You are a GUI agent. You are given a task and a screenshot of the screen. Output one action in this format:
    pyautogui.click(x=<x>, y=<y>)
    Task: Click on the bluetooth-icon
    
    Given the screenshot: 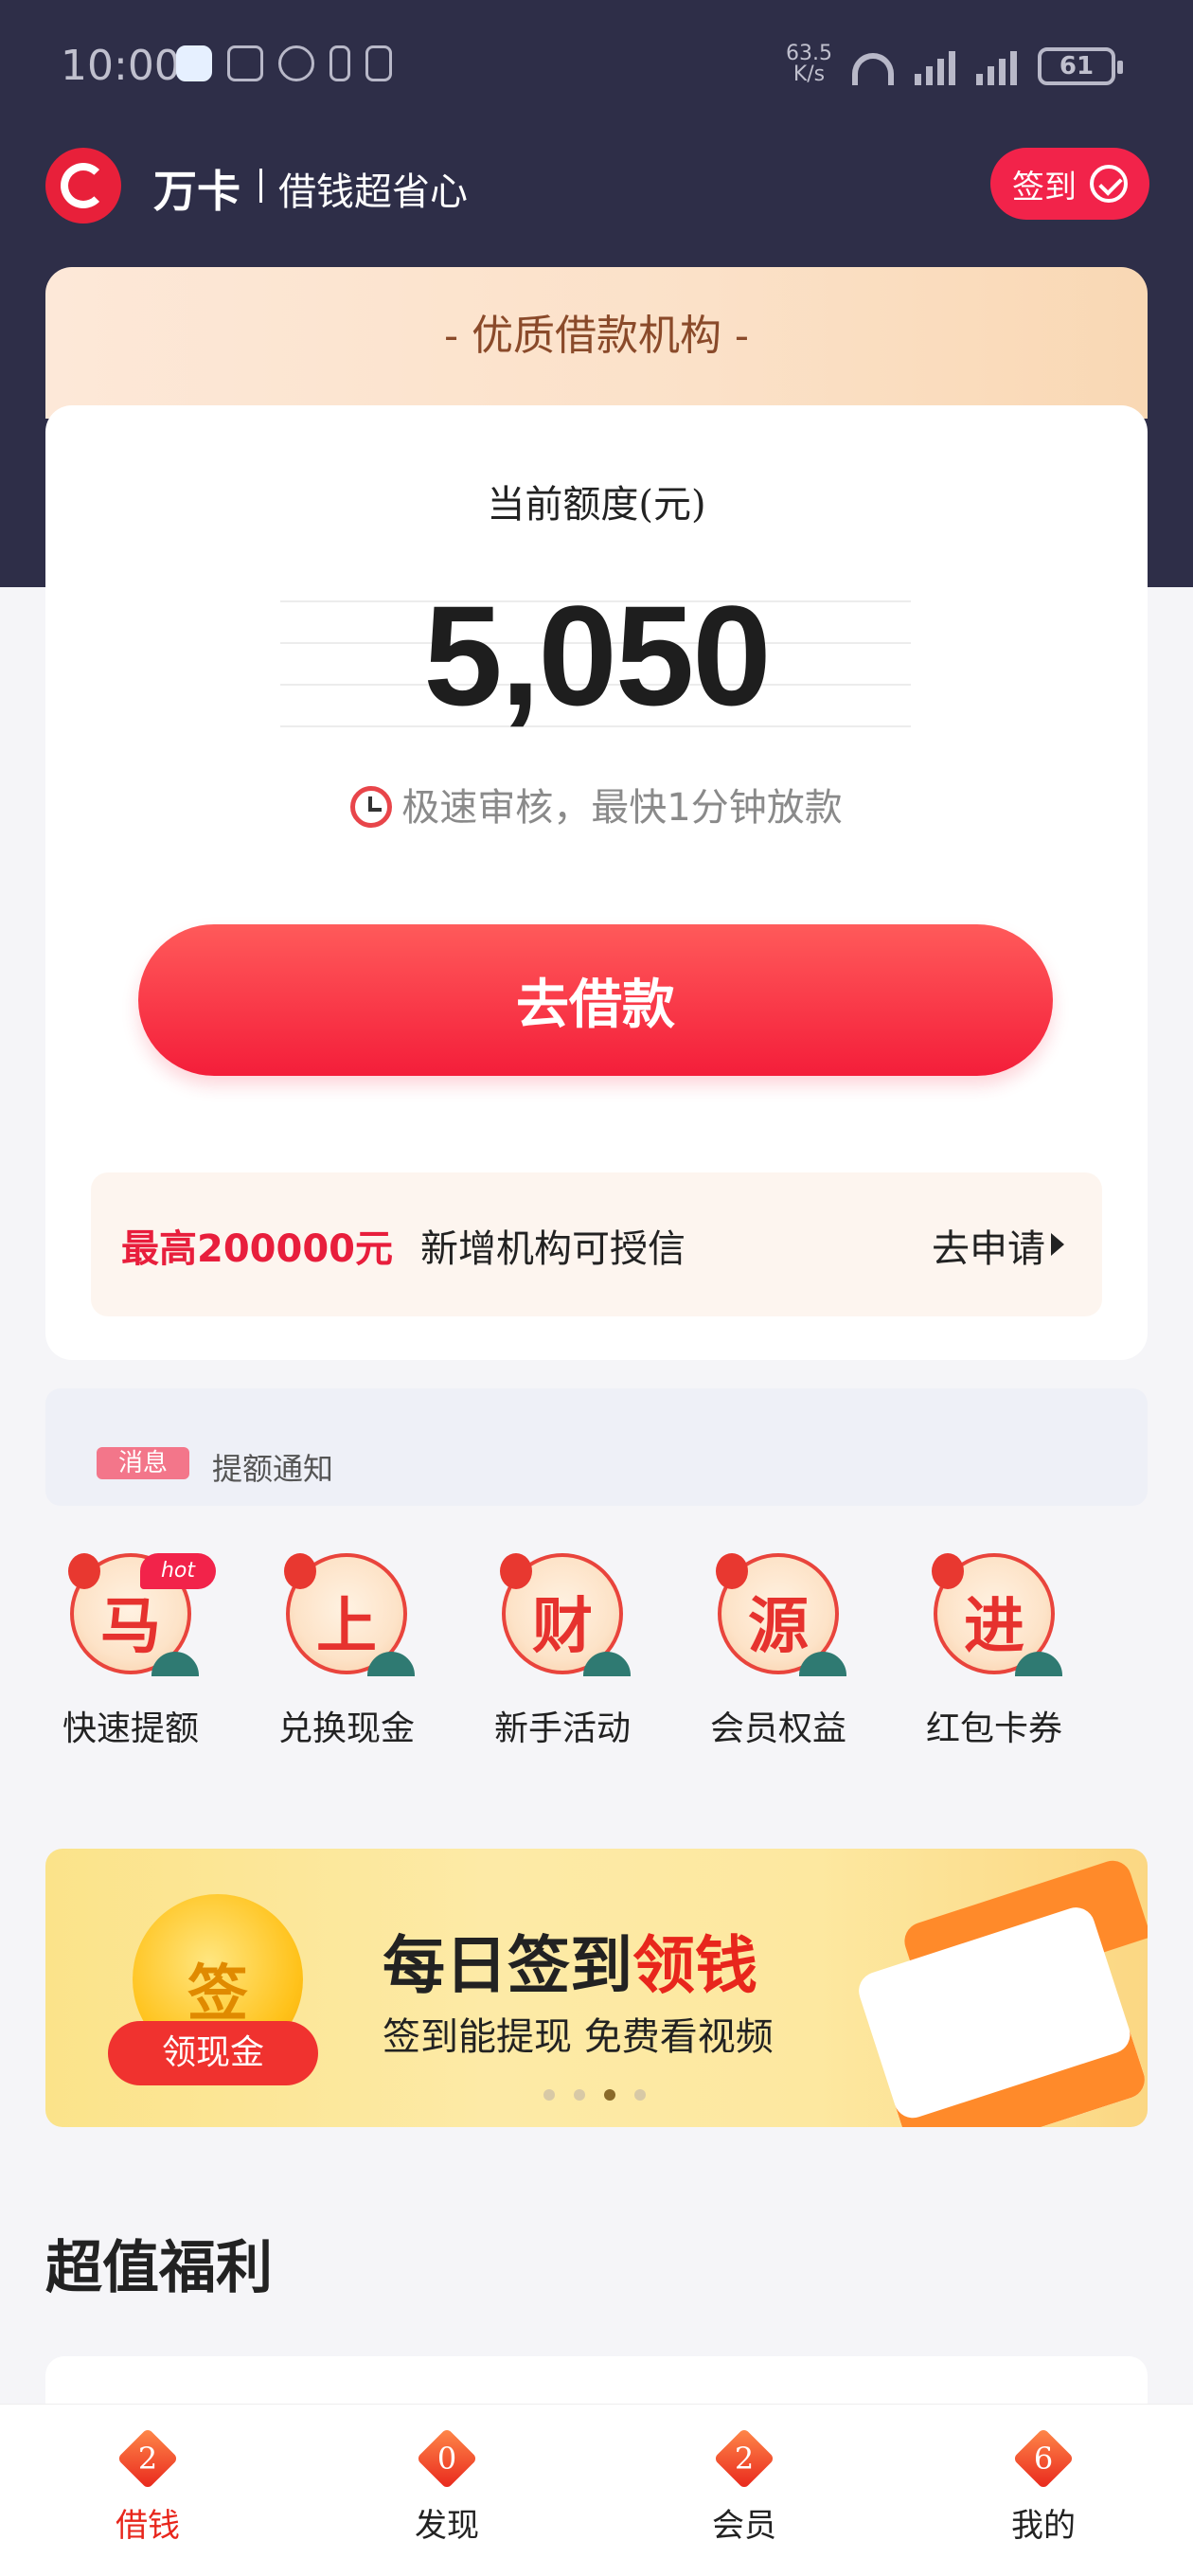 What is the action you would take?
    pyautogui.click(x=339, y=63)
    